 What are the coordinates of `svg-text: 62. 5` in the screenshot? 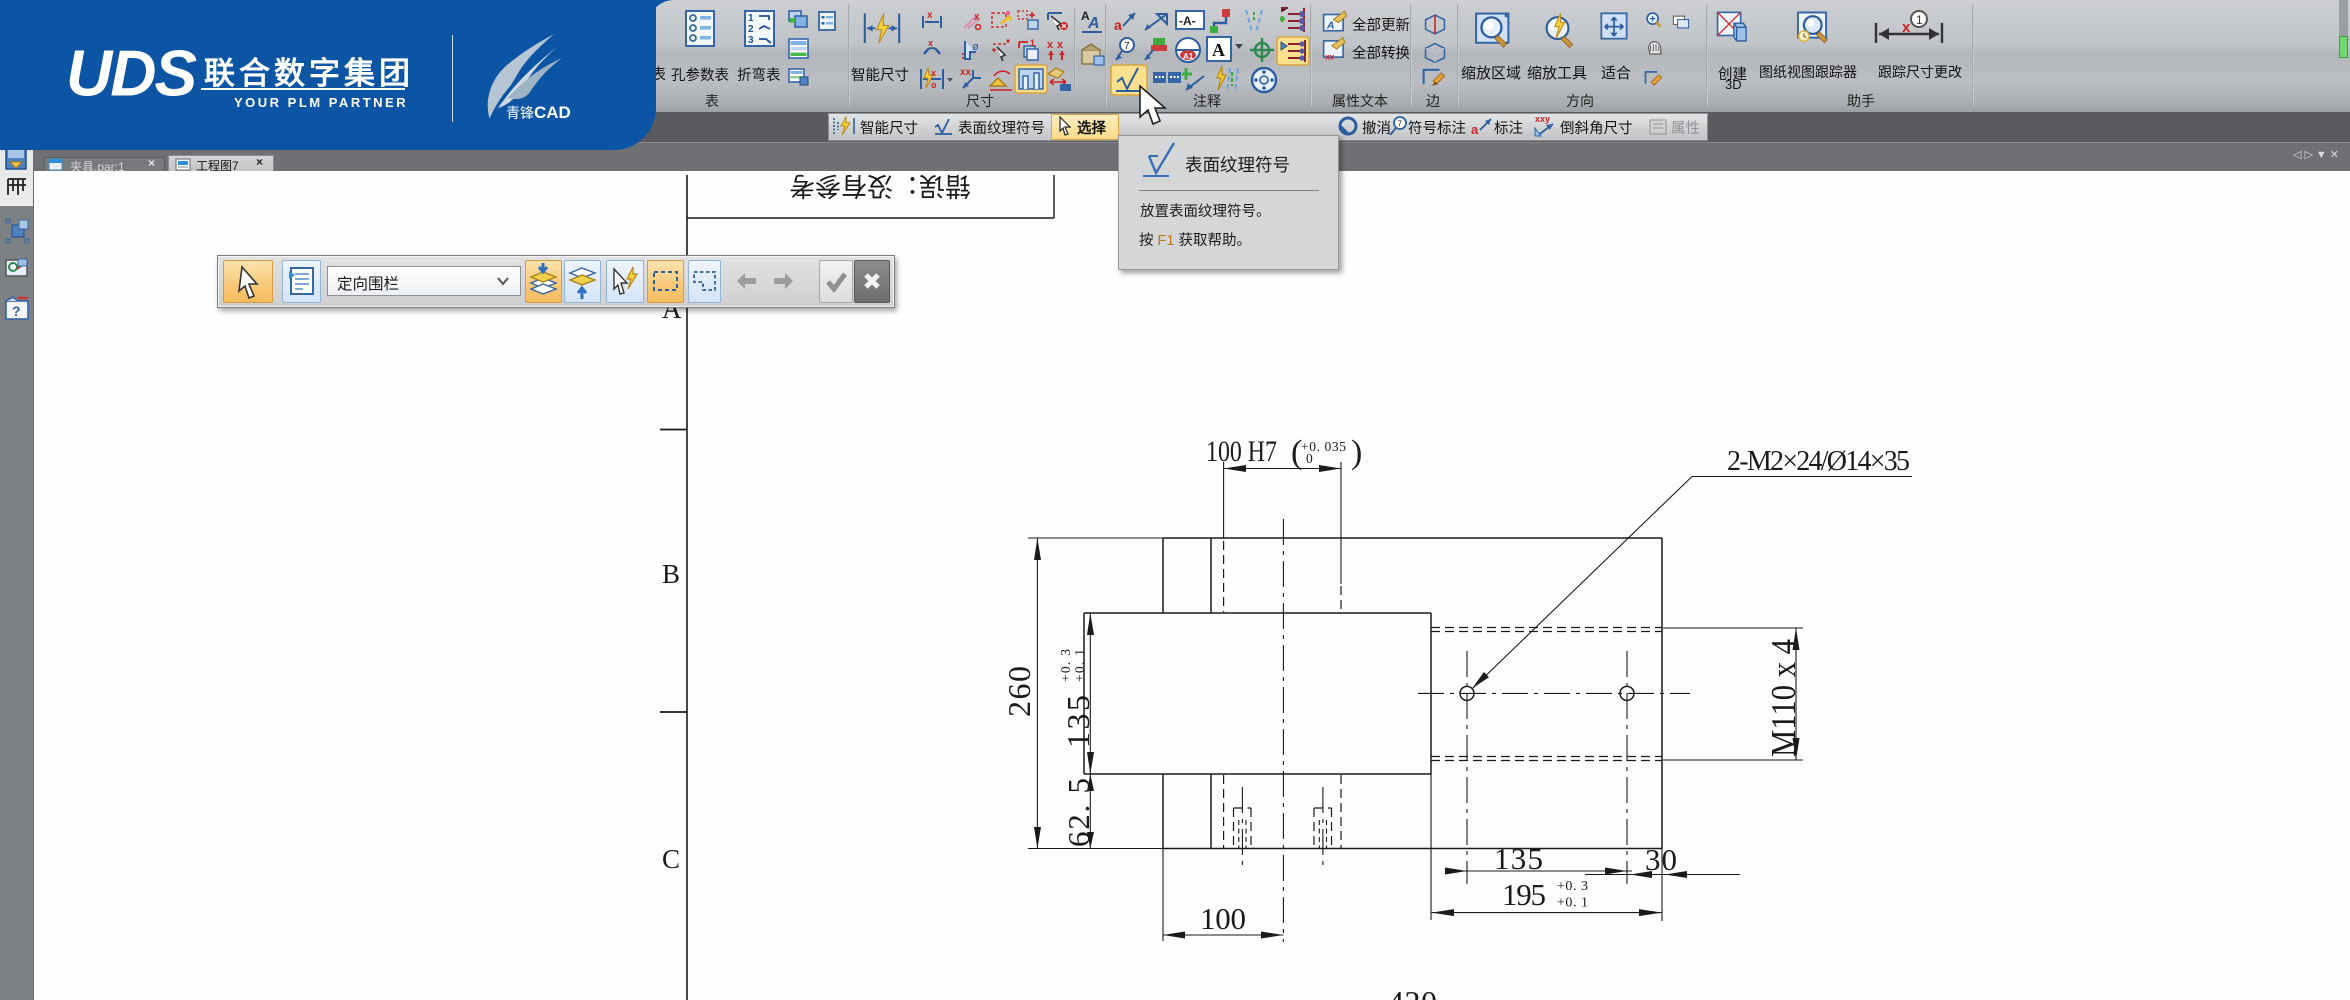 It's located at (1078, 812).